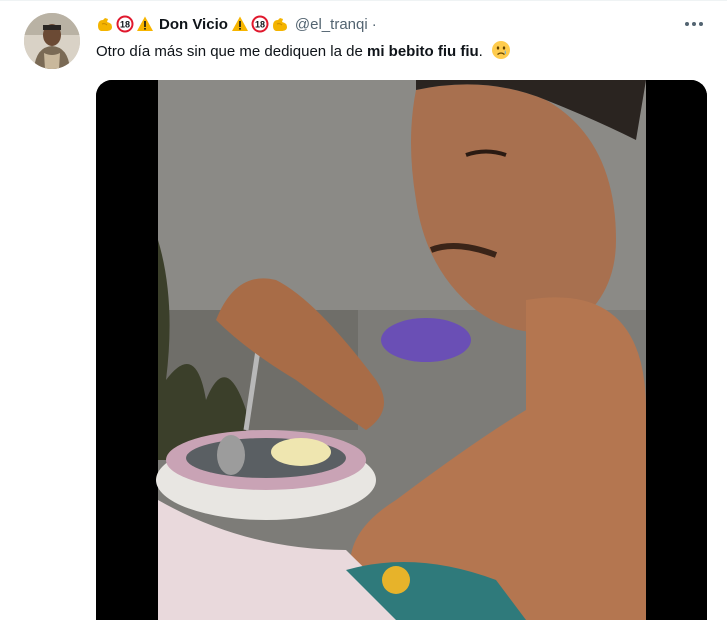 Image resolution: width=727 pixels, height=620 pixels. I want to click on more-horizontal-icon, so click(694, 24).